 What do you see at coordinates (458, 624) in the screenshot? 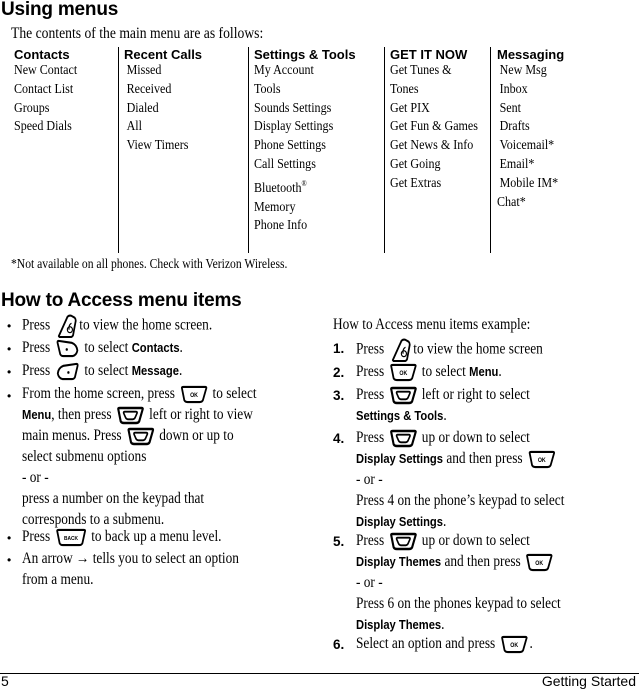
I see `line: Display Themes.` at bounding box center [458, 624].